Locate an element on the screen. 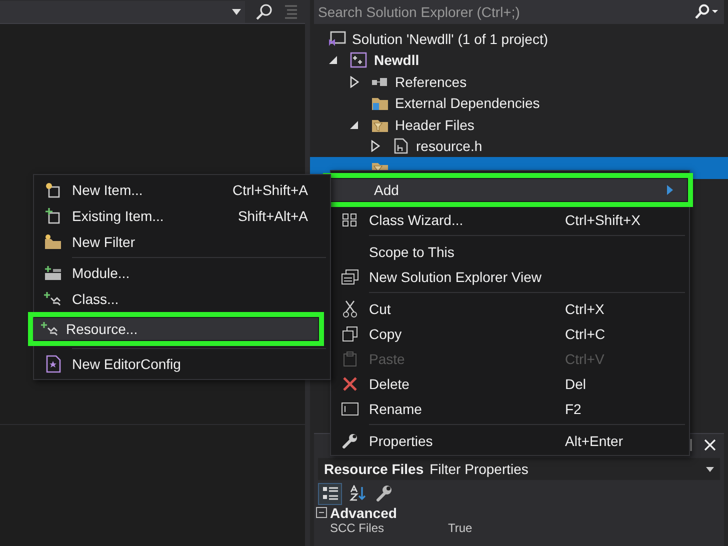 This screenshot has height=546, width=728. sort-alphabetical-icon is located at coordinates (357, 493).